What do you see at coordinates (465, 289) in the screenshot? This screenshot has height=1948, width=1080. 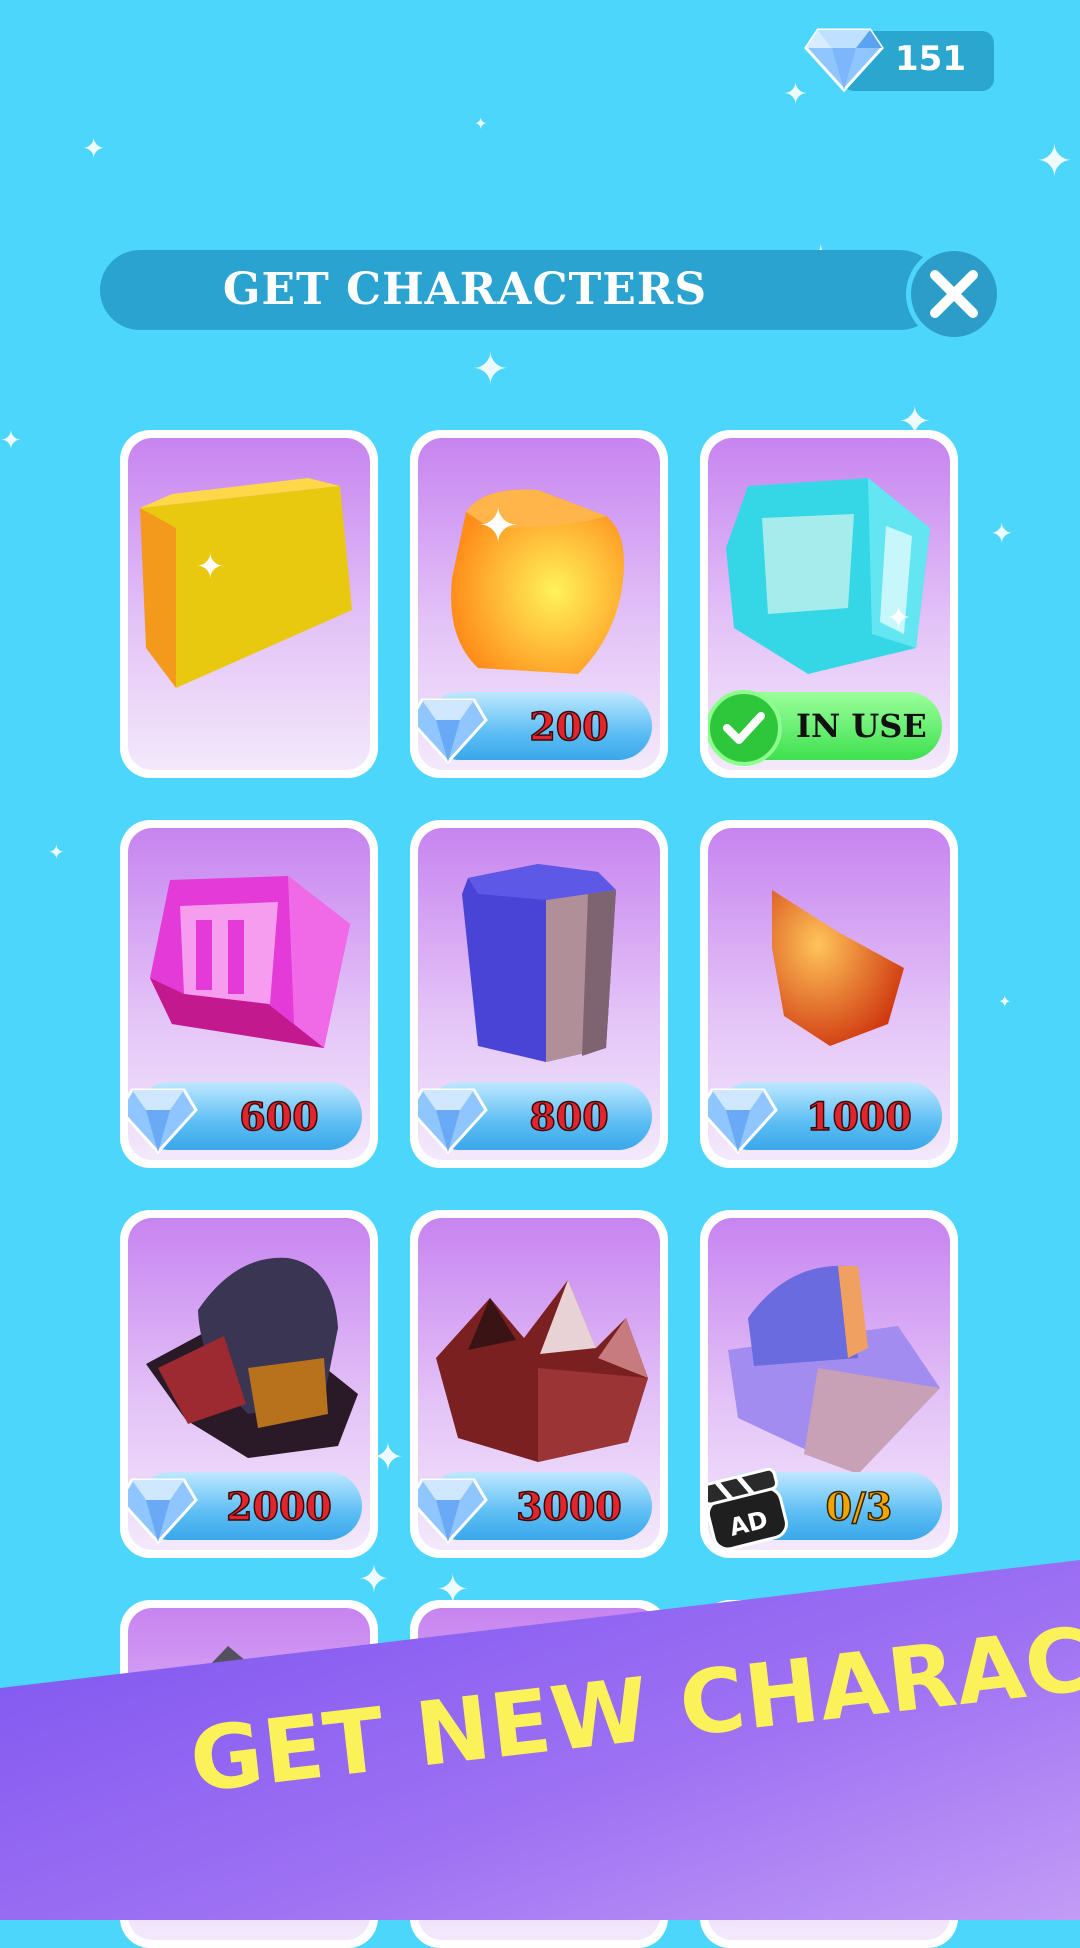 I see `page-title: GET CHARACTERS` at bounding box center [465, 289].